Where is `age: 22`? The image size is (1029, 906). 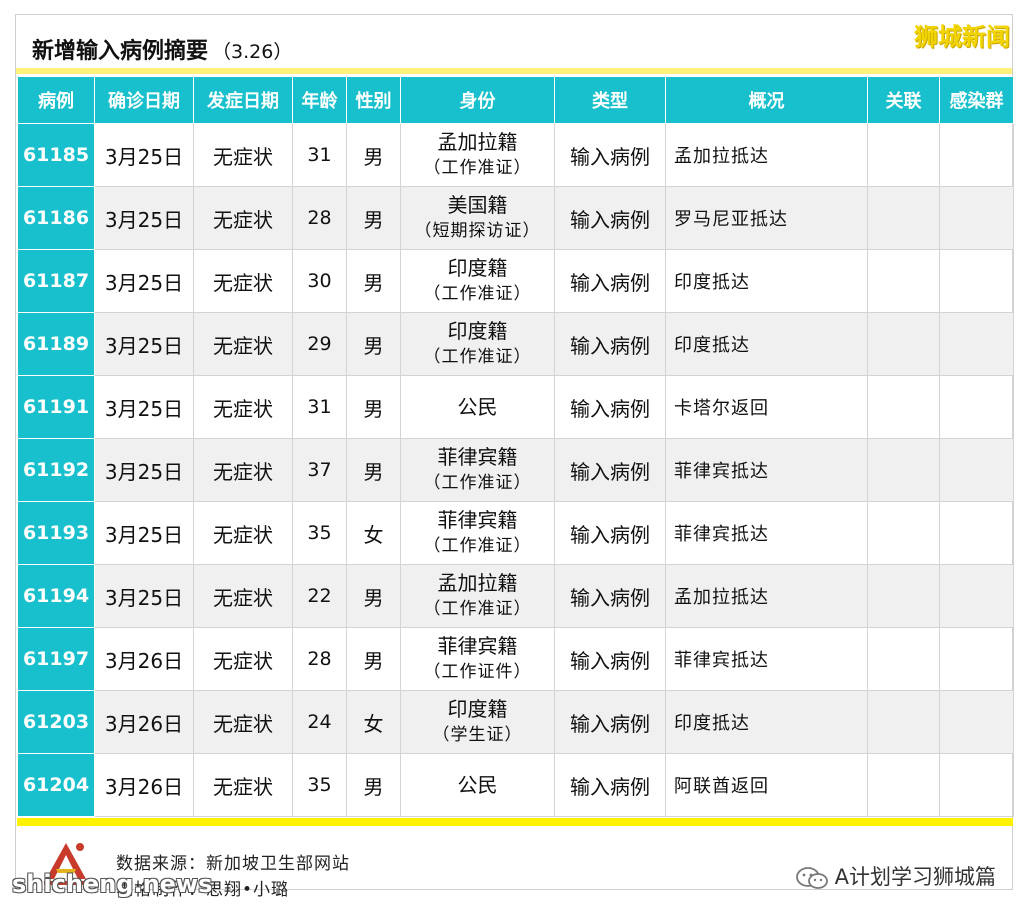 age: 22 is located at coordinates (319, 596).